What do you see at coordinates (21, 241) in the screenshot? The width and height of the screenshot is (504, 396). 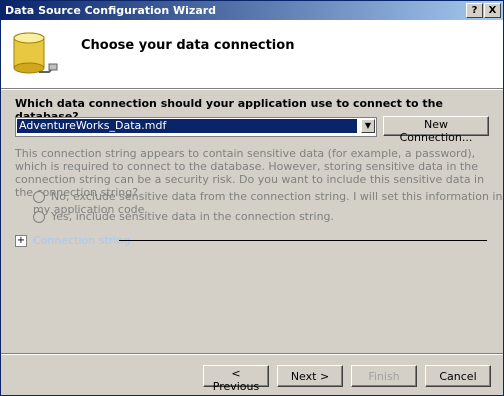 I see `expand-connection-string-button: +` at bounding box center [21, 241].